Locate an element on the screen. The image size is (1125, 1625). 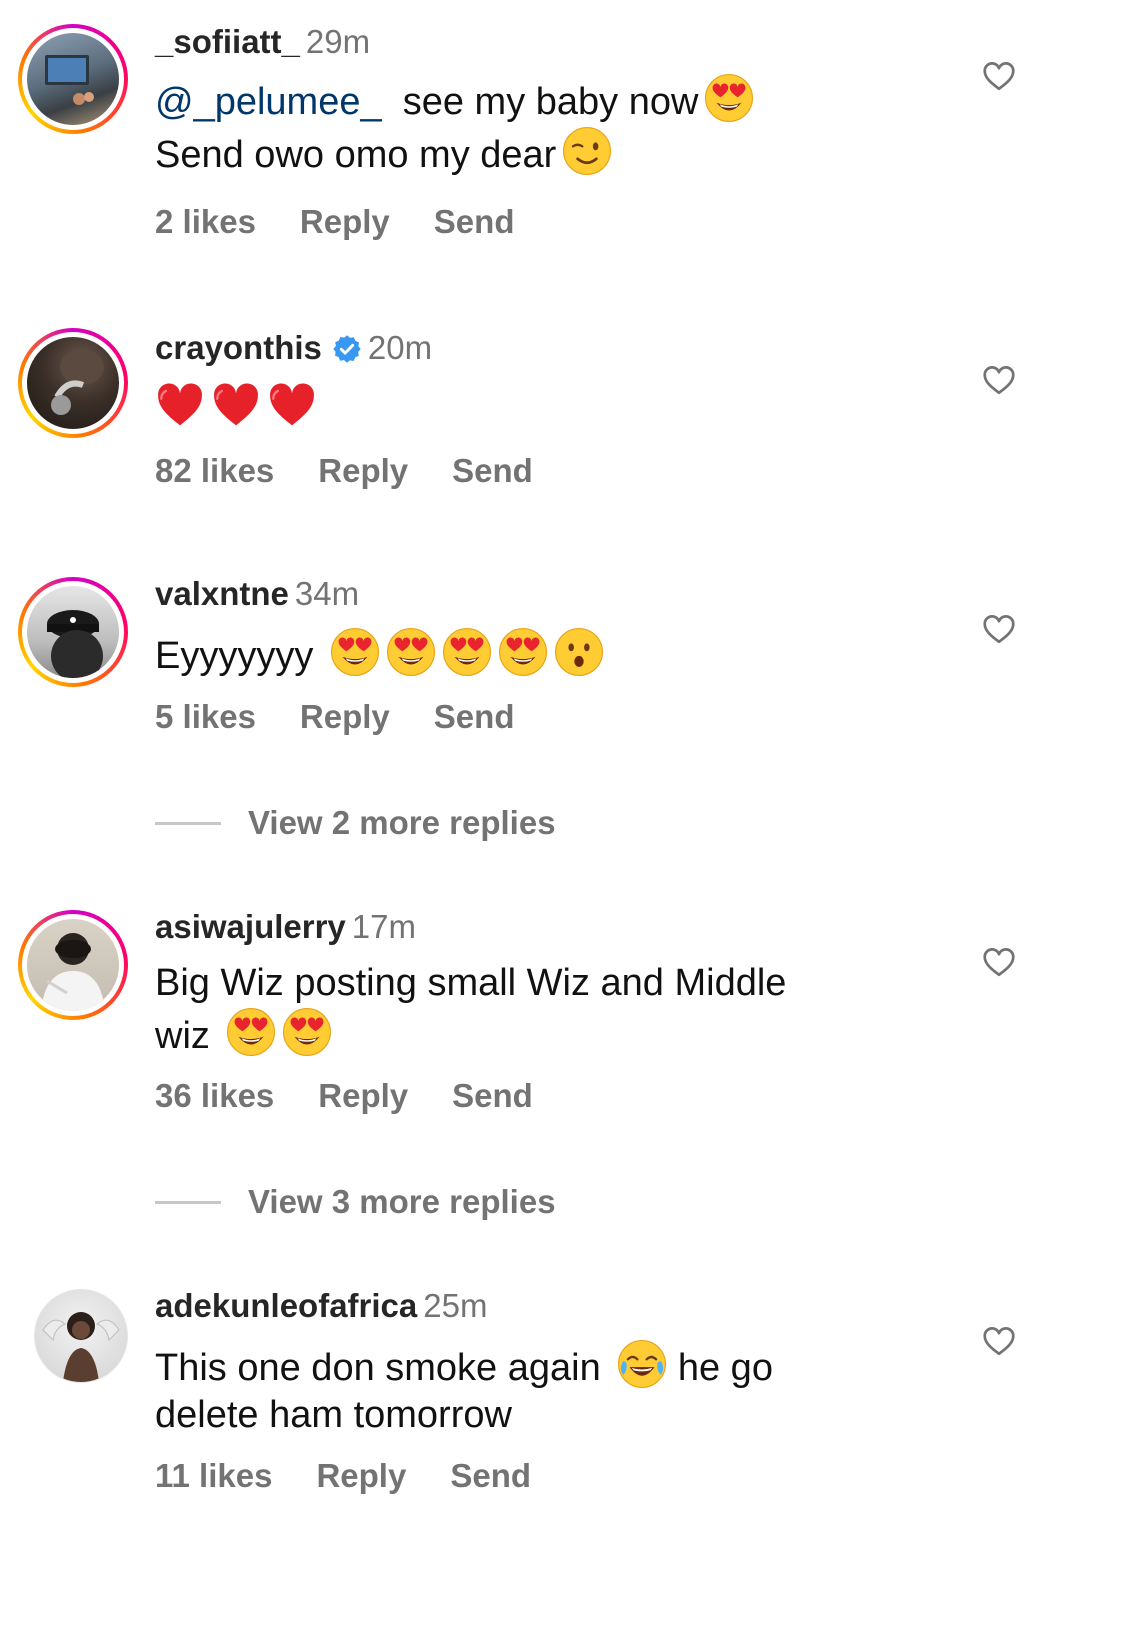
username: adekunleofafrica is located at coordinates (286, 1305).